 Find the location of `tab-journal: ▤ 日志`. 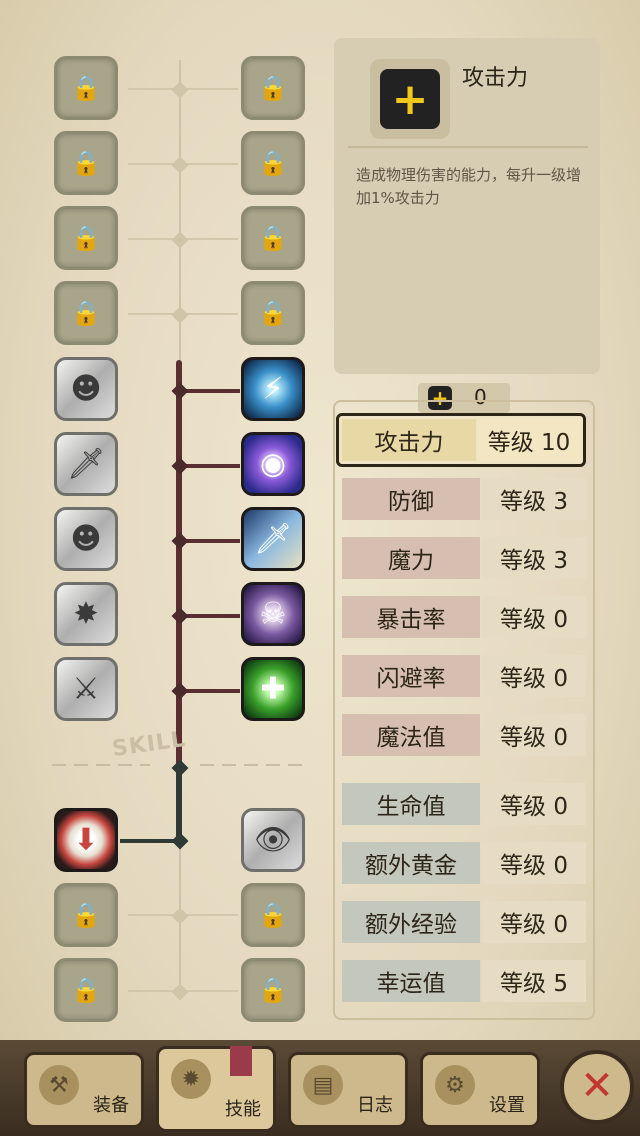

tab-journal: ▤ 日志 is located at coordinates (348, 1090).